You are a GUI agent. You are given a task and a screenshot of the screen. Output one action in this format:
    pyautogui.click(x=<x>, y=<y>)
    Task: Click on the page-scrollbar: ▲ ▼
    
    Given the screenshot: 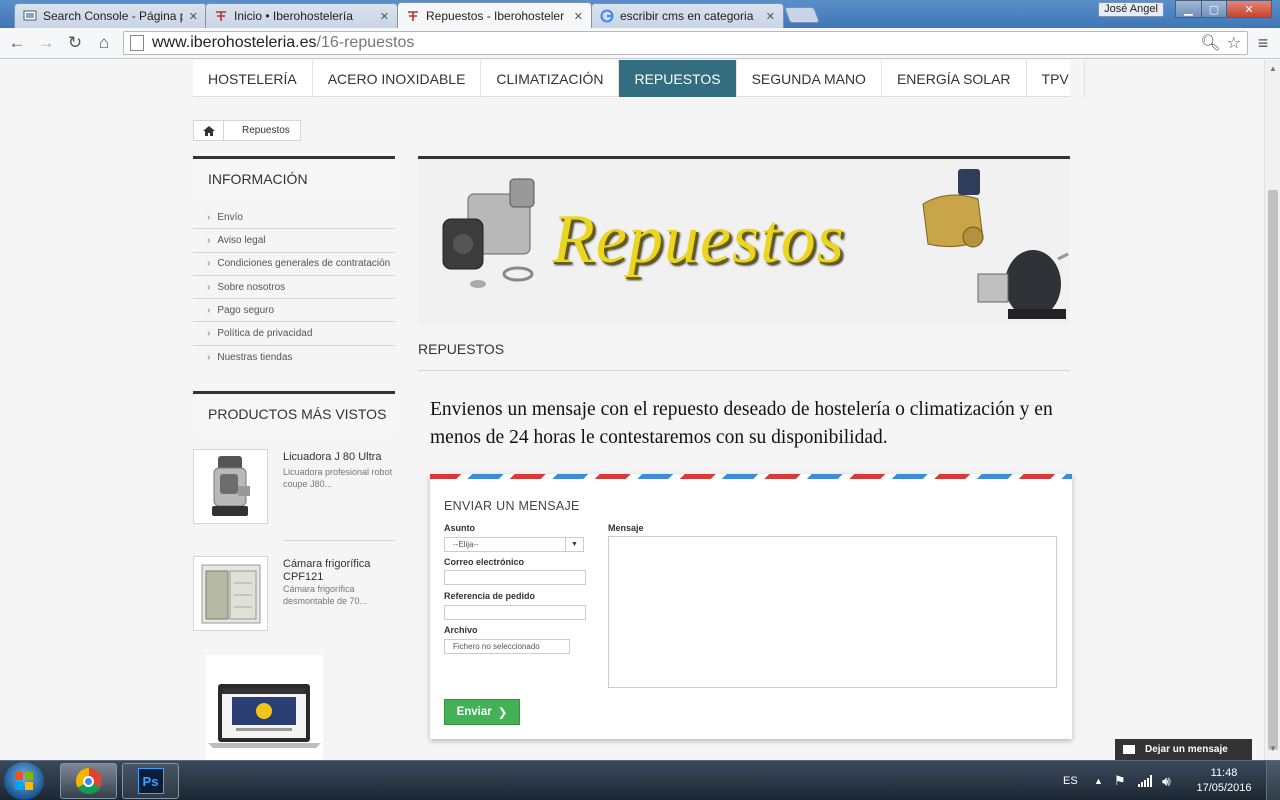 What is the action you would take?
    pyautogui.click(x=1272, y=410)
    